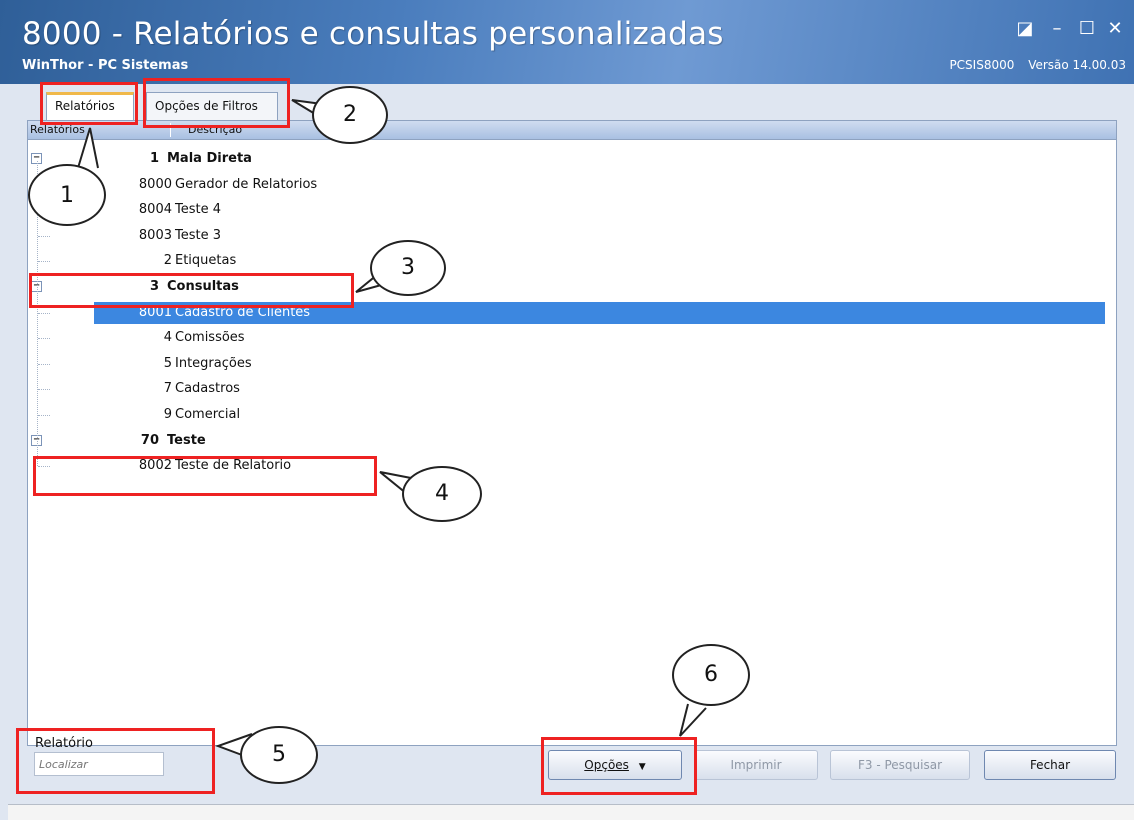 This screenshot has width=1134, height=820. Describe the element at coordinates (350, 115) in the screenshot. I see `callout-2: 2` at that location.